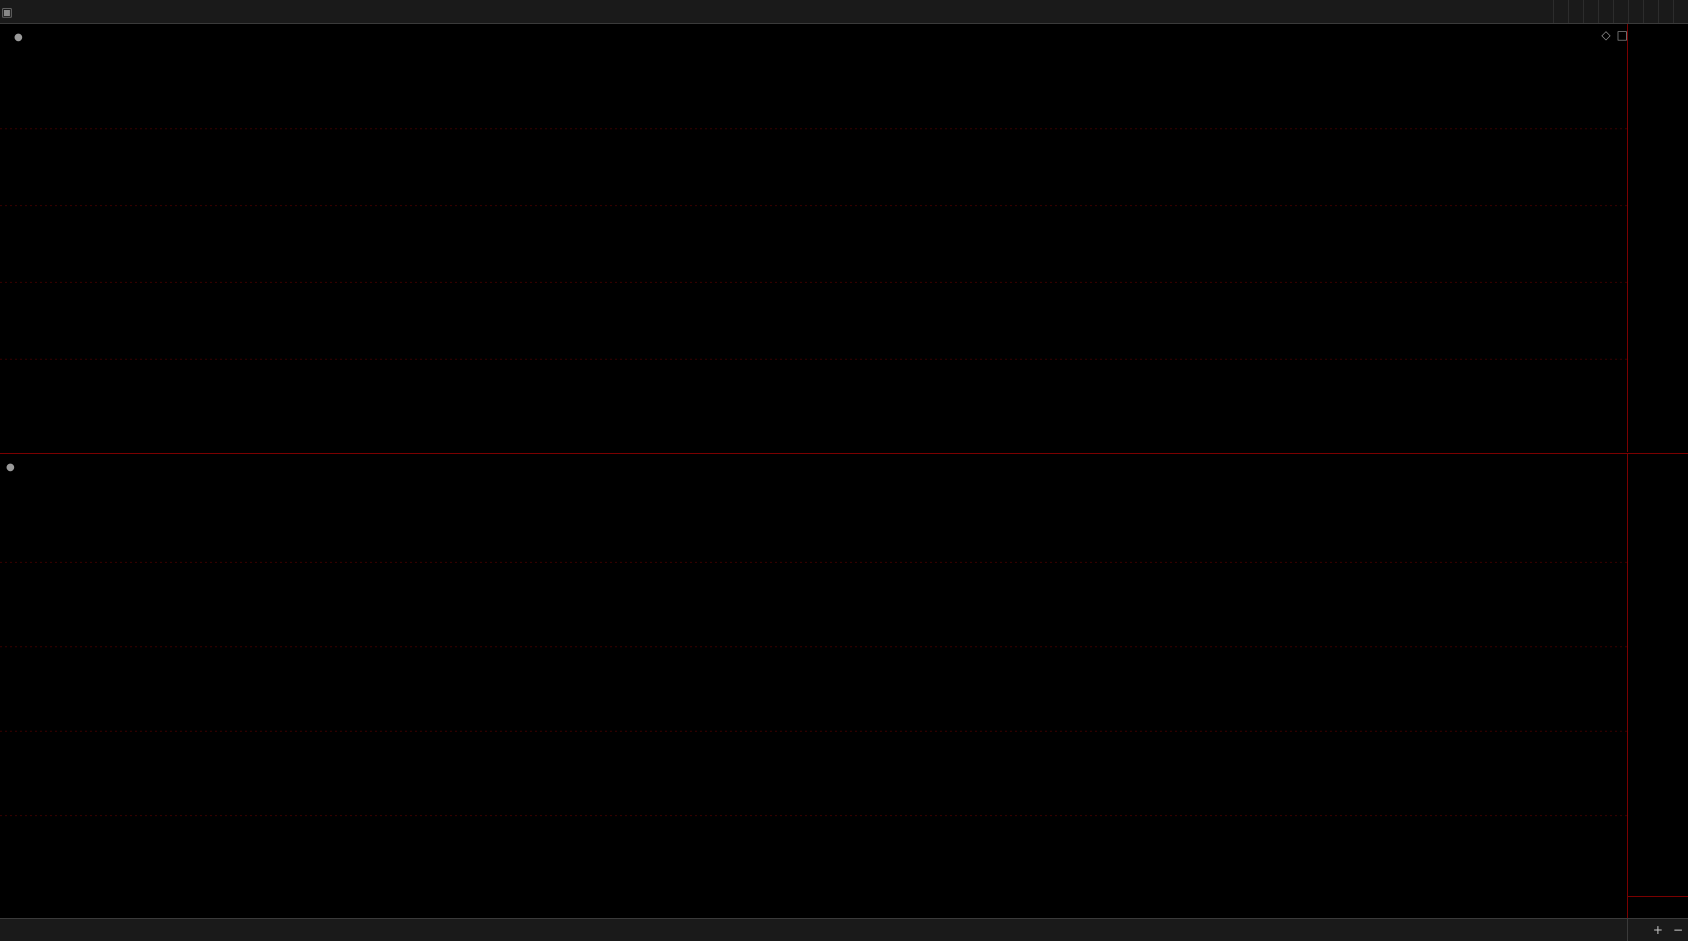 The image size is (1688, 941). I want to click on price-axis, so click(1657, 238).